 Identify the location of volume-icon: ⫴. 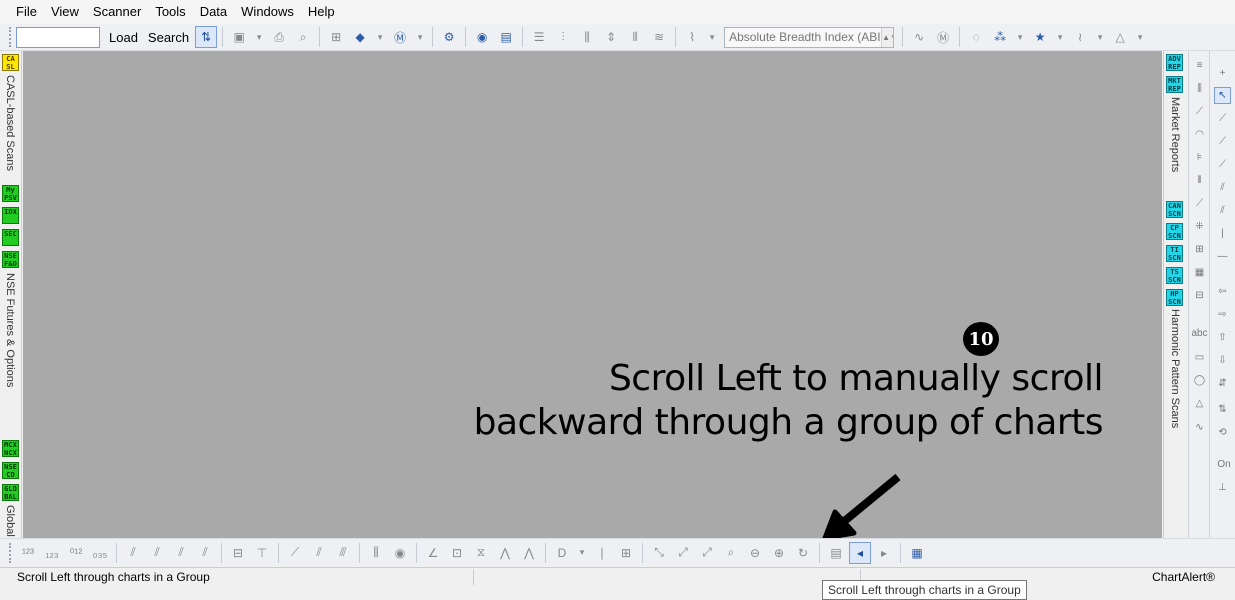
(635, 37).